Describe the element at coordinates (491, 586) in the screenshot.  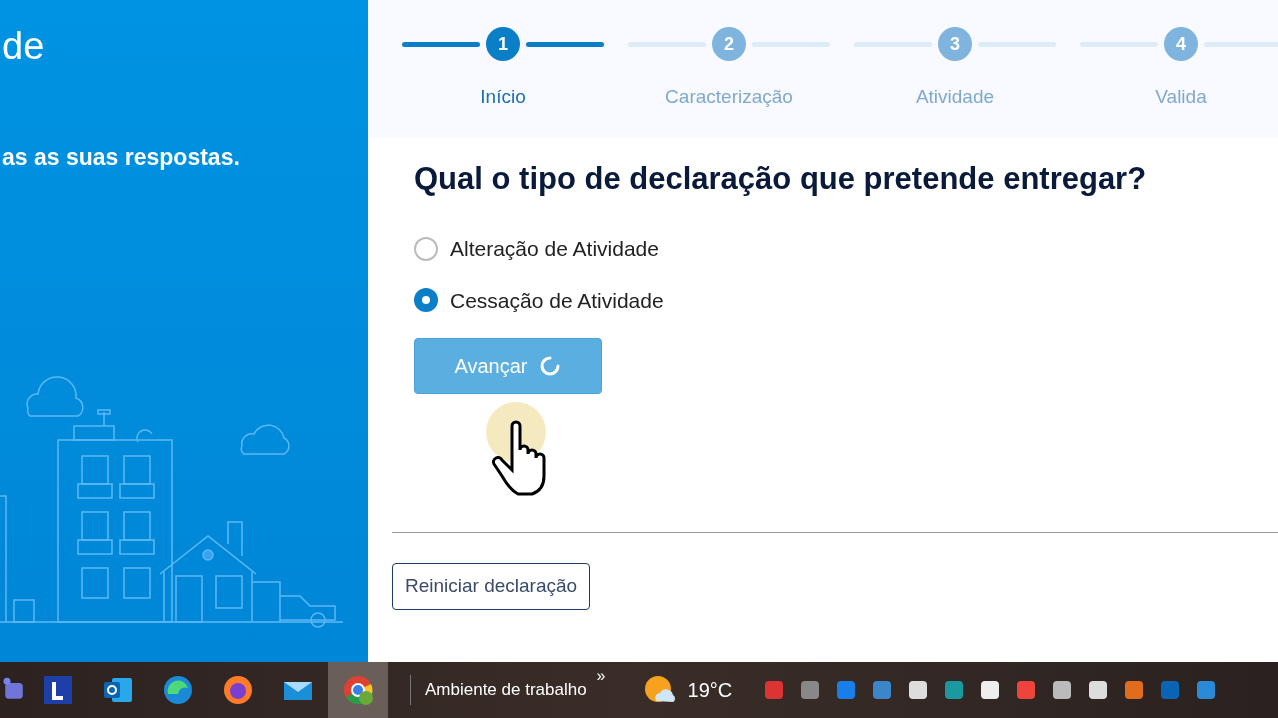
I see `reset-button: Reiniciar declaração` at that location.